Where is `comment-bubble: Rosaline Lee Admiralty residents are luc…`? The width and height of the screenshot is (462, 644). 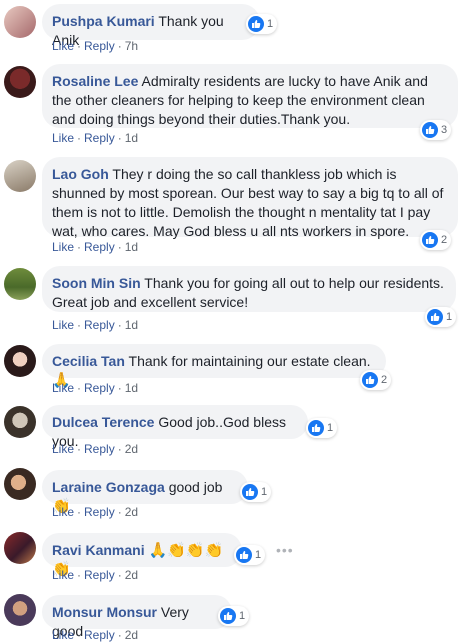
comment-bubble: Rosaline Lee Admiralty residents are luc… is located at coordinates (250, 96).